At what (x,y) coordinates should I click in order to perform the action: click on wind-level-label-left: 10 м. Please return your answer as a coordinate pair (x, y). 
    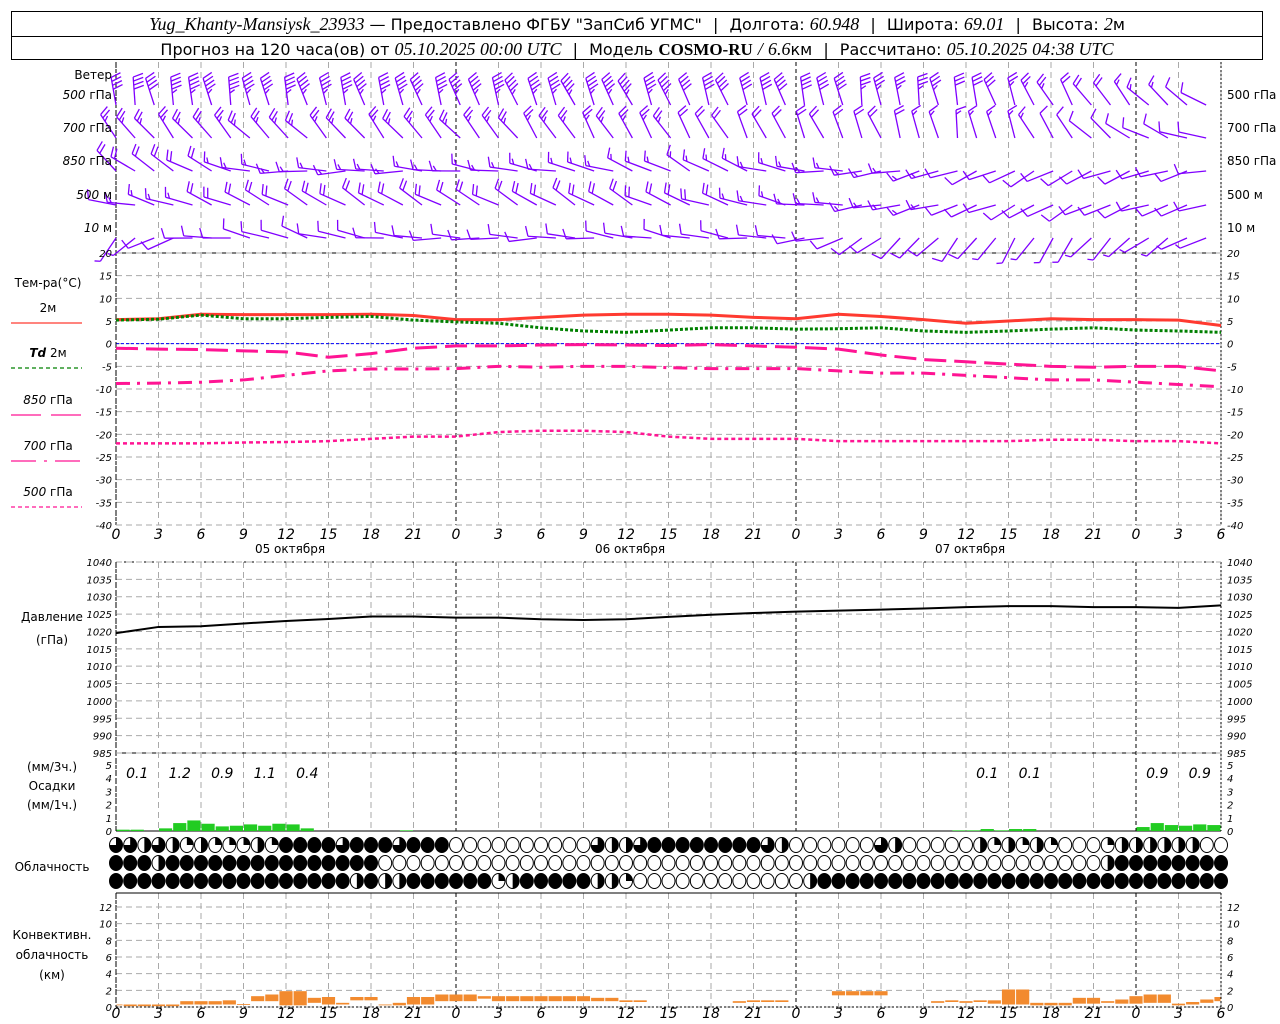
    Looking at the image, I should click on (98, 228).